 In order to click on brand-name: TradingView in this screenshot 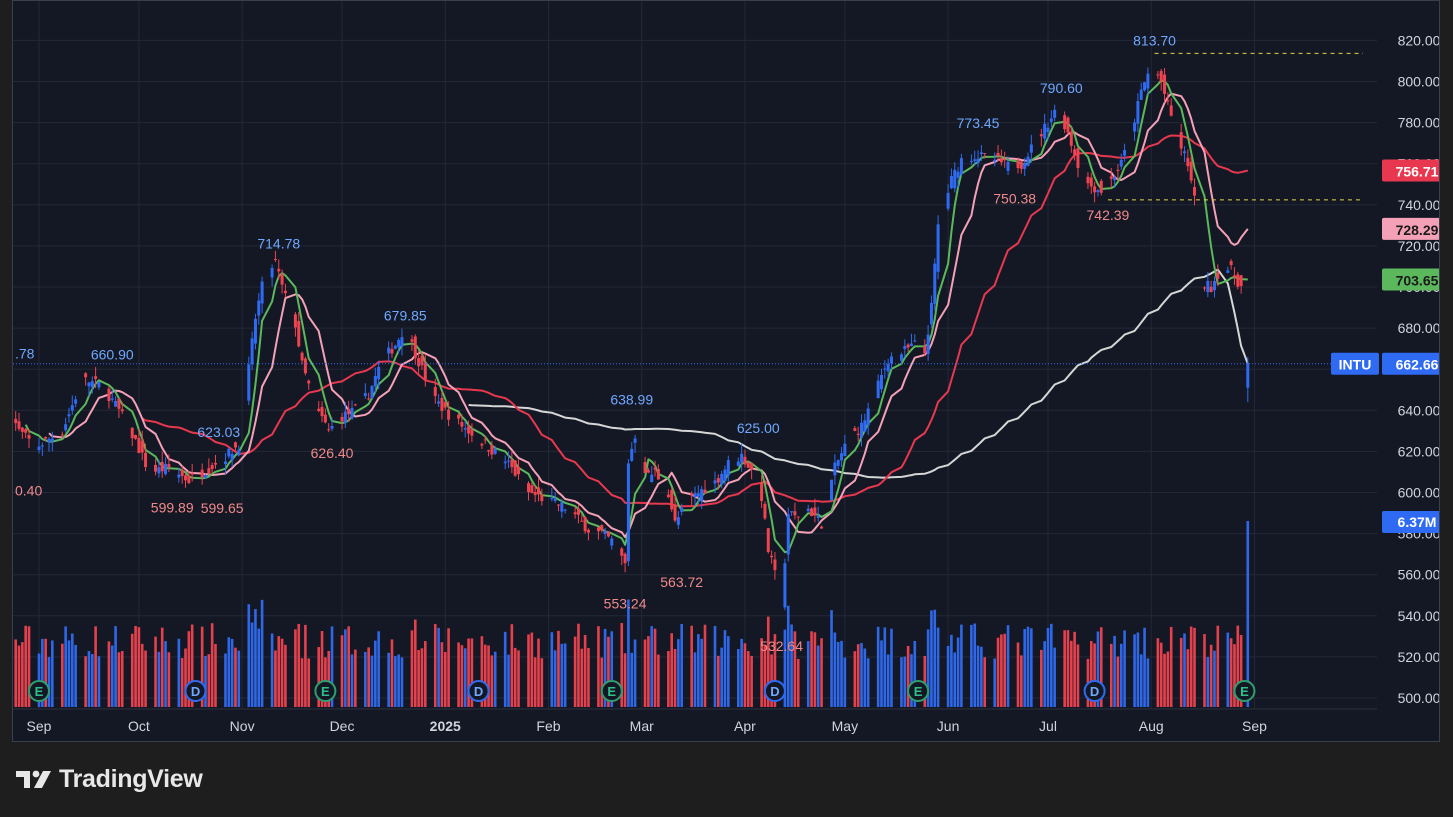, I will do `click(131, 779)`.